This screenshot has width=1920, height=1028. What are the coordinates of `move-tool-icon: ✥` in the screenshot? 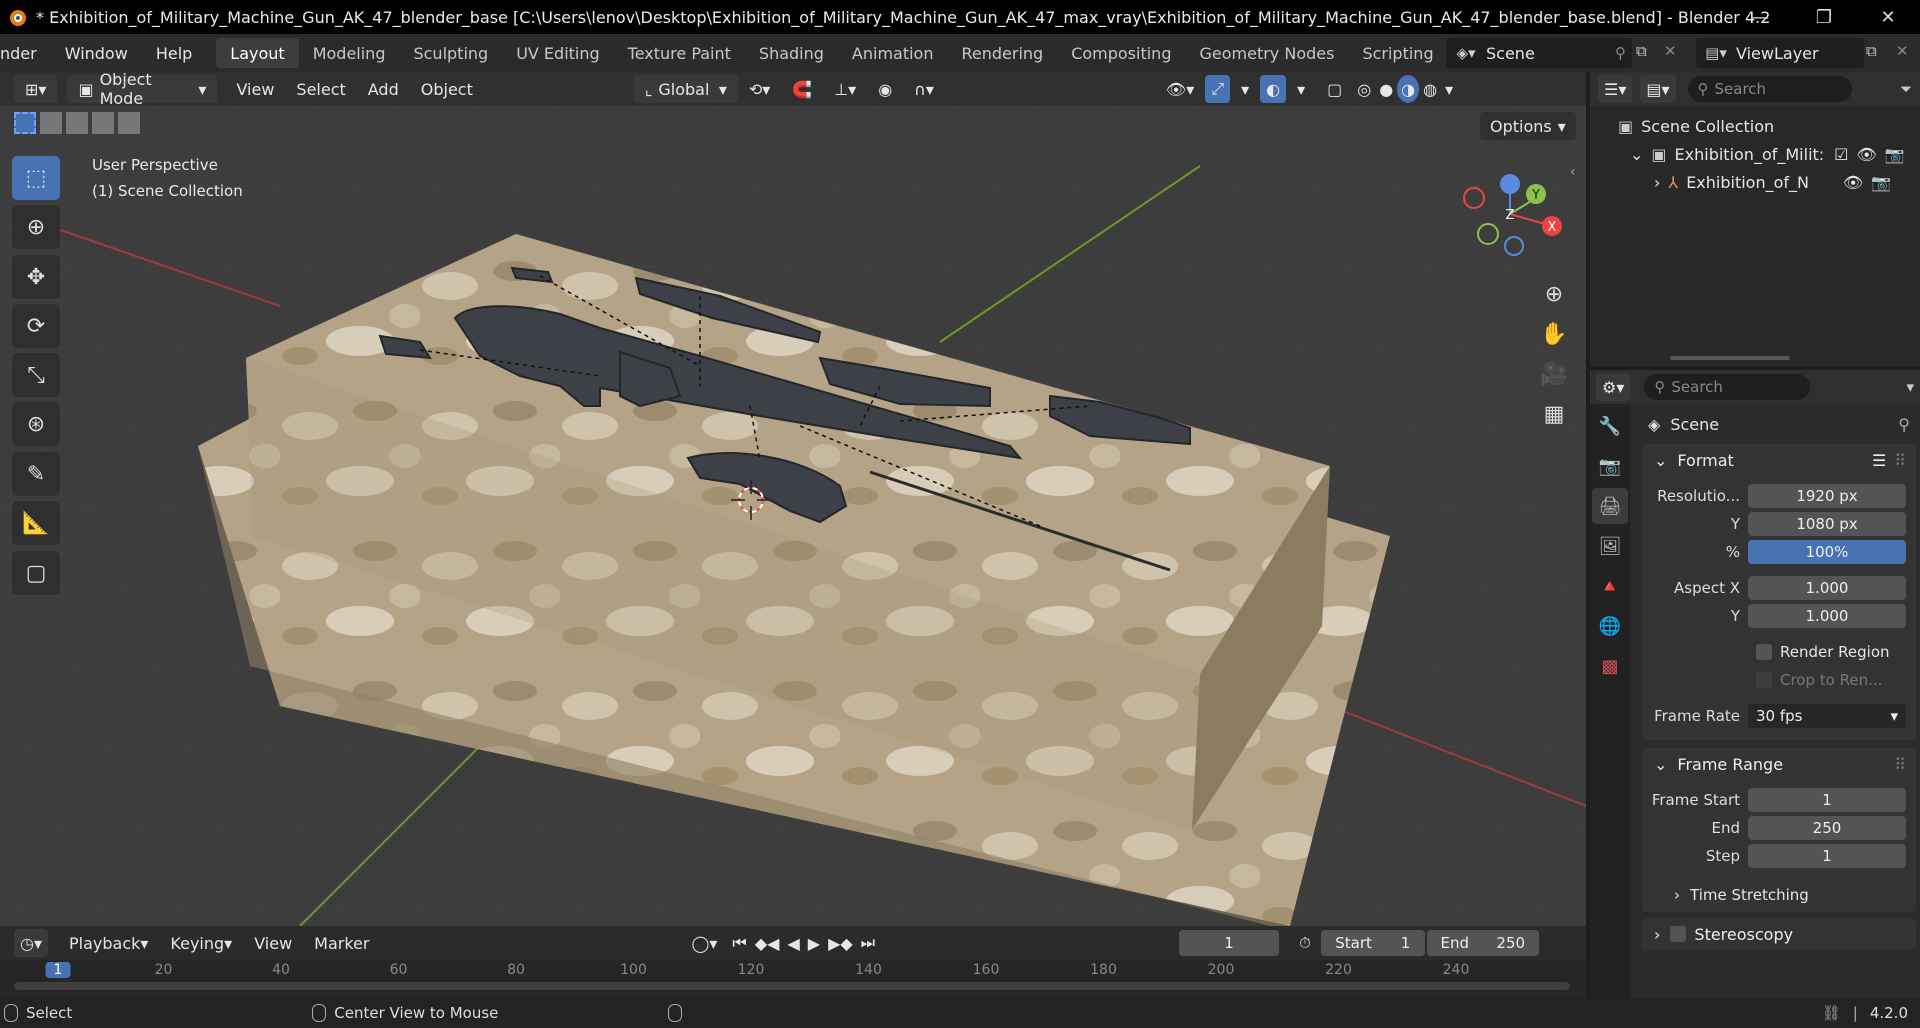 It's located at (36, 277).